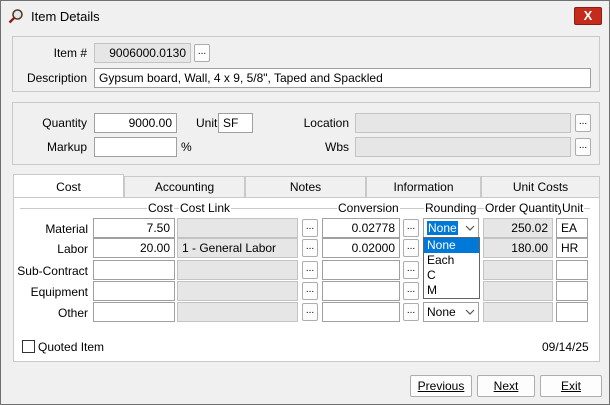 The height and width of the screenshot is (405, 610). What do you see at coordinates (15, 16) in the screenshot?
I see `magnifier-icon` at bounding box center [15, 16].